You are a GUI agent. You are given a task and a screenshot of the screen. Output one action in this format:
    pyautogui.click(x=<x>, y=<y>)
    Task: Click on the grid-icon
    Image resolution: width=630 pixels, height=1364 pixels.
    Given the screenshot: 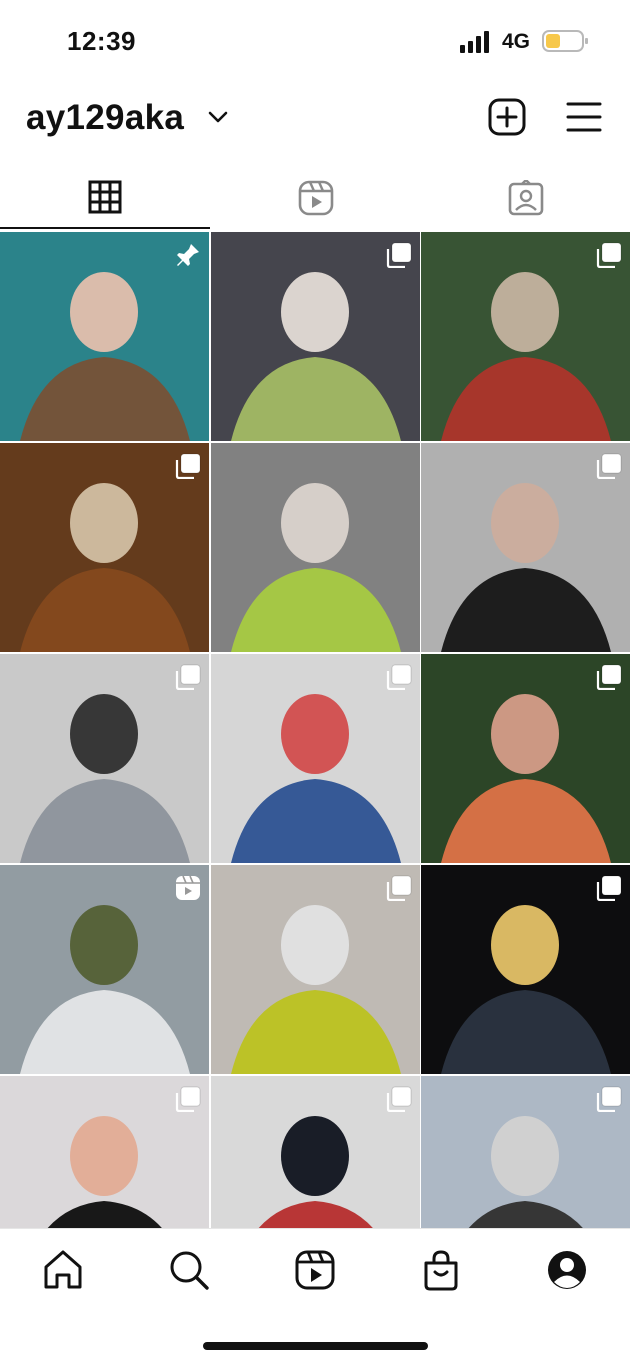 What is the action you would take?
    pyautogui.click(x=105, y=197)
    